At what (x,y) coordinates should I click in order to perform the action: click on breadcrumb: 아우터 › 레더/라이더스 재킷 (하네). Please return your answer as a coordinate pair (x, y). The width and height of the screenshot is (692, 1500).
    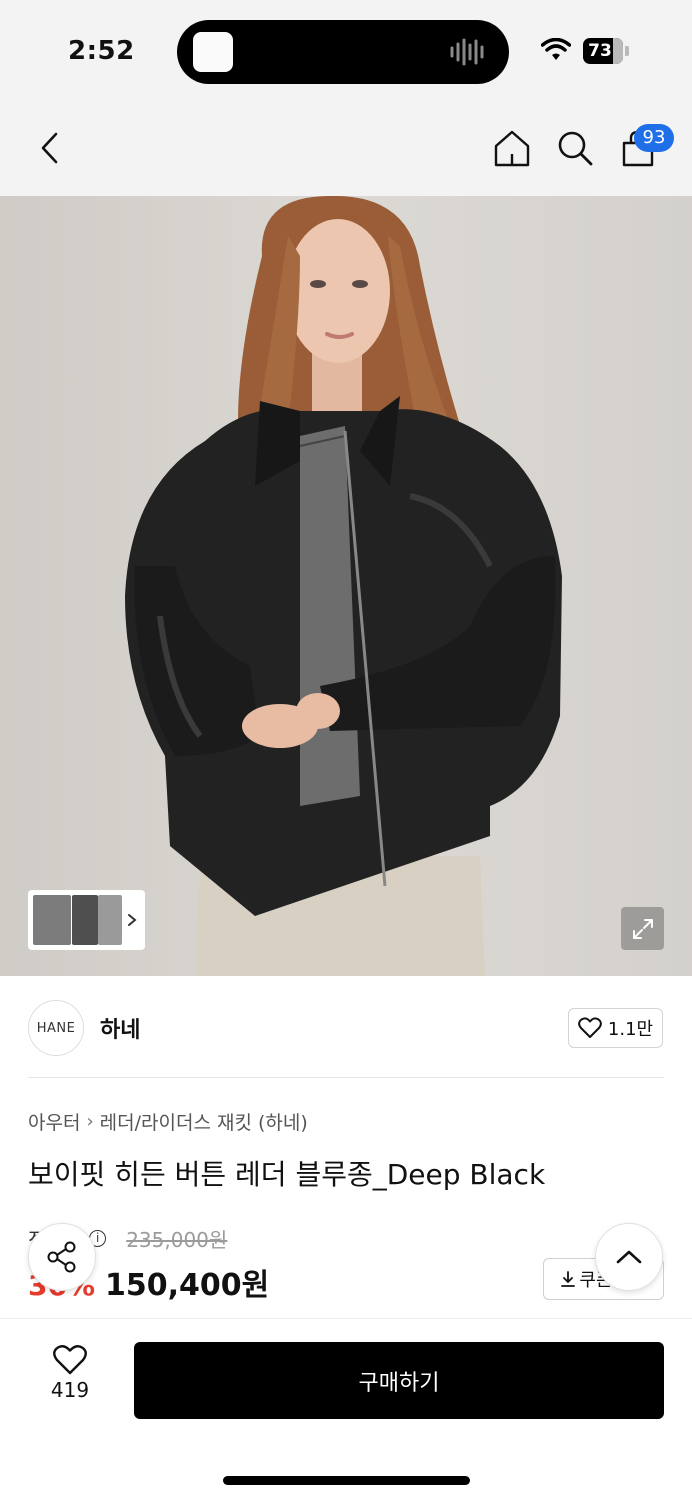
    Looking at the image, I should click on (168, 1121).